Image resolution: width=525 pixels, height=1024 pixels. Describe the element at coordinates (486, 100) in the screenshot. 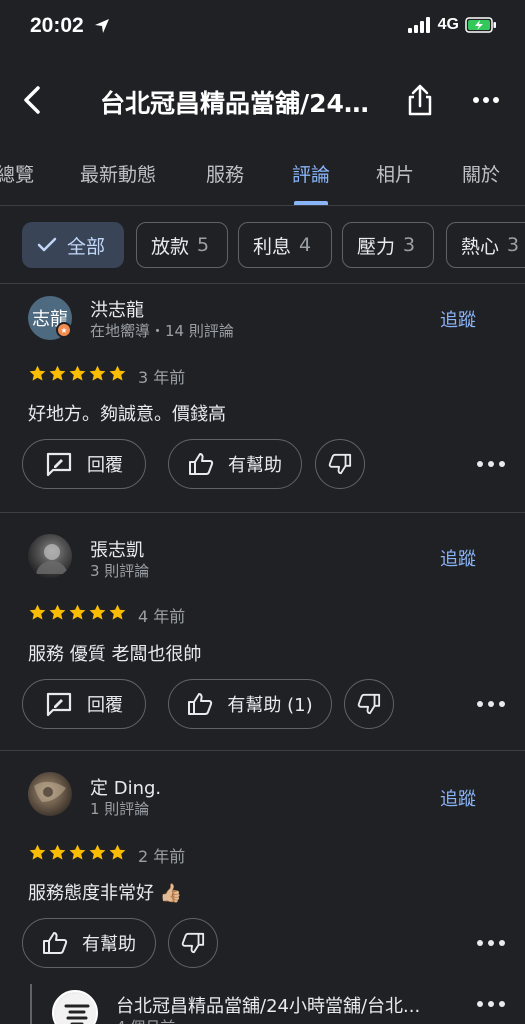

I see `more-options-icon` at that location.